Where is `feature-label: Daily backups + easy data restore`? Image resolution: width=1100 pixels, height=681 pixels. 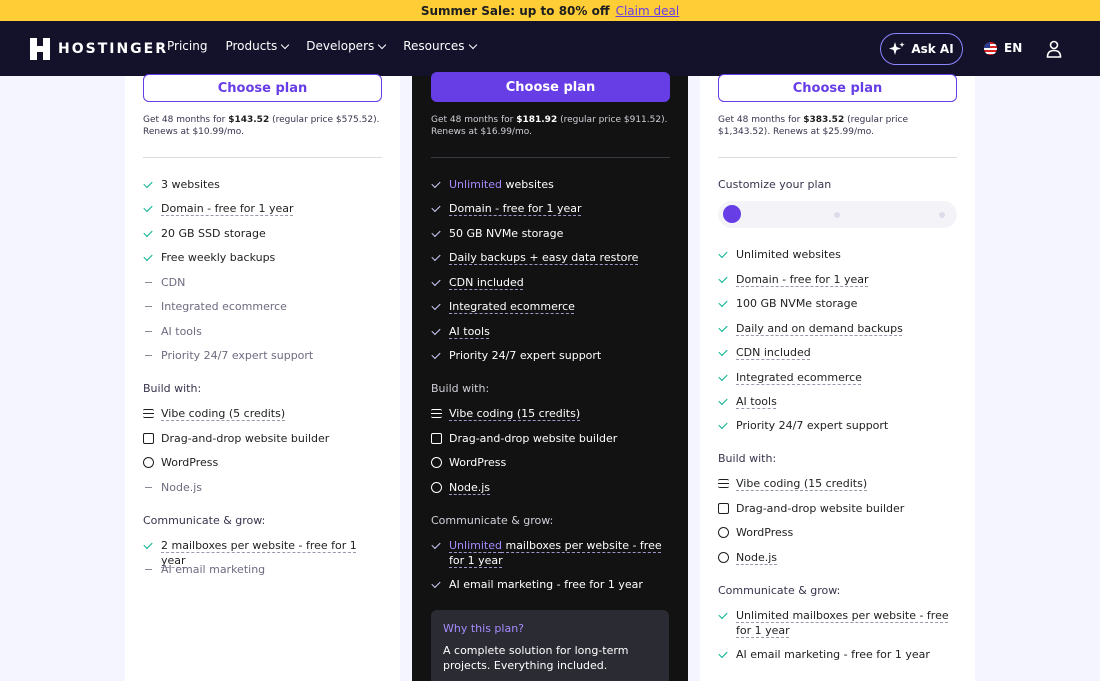
feature-label: Daily backups + easy data restore is located at coordinates (543, 257).